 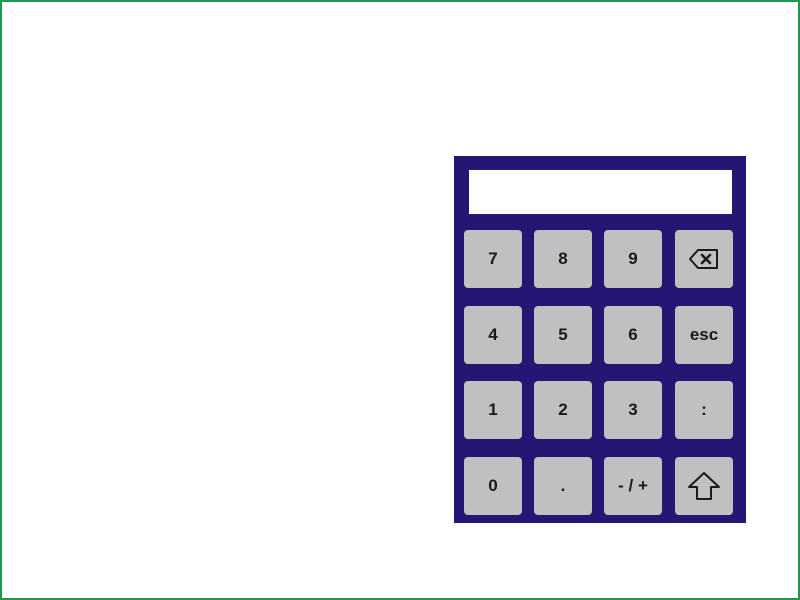 I want to click on shift-button, so click(x=704, y=486).